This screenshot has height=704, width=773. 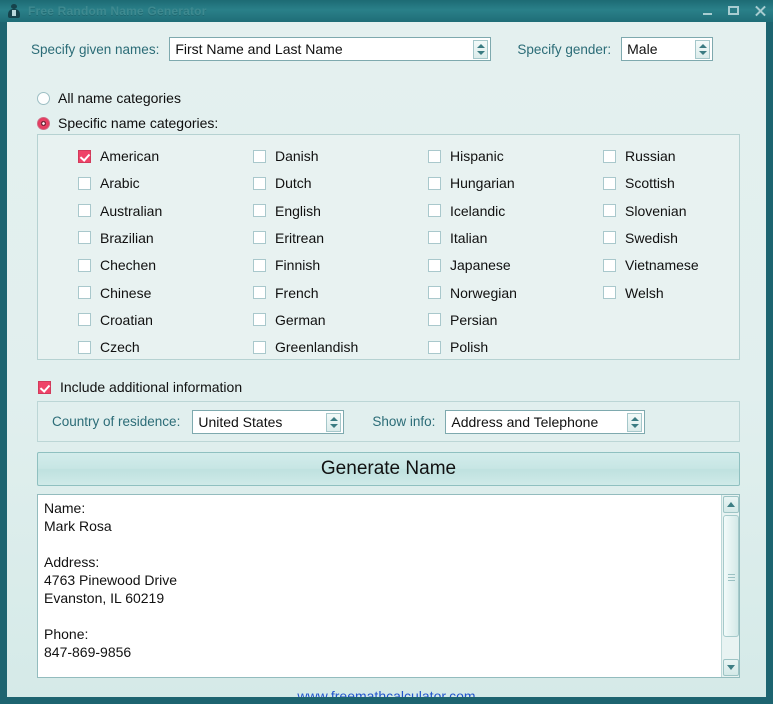 What do you see at coordinates (386, 692) in the screenshot?
I see `website-link: www.freemathcalculator.com` at bounding box center [386, 692].